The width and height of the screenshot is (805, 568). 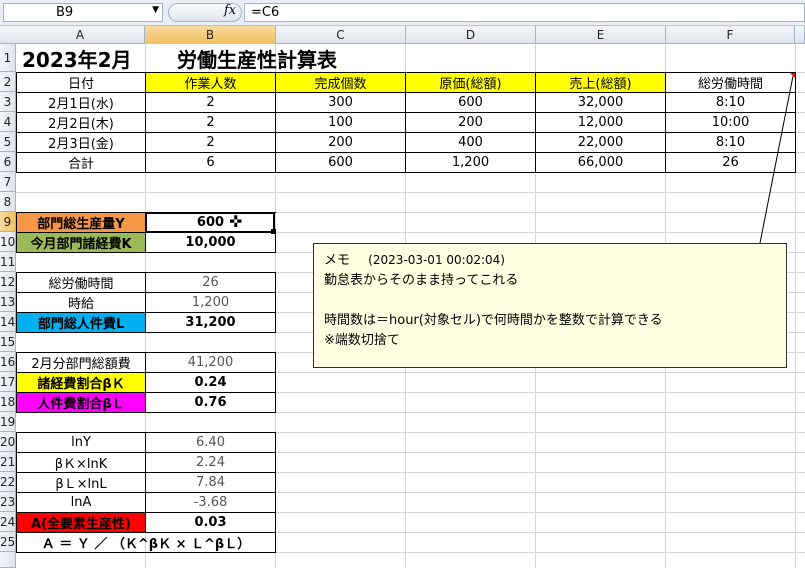 What do you see at coordinates (421, 280) in the screenshot?
I see `comment-line: 勤怠表からそのまま持ってこれる` at bounding box center [421, 280].